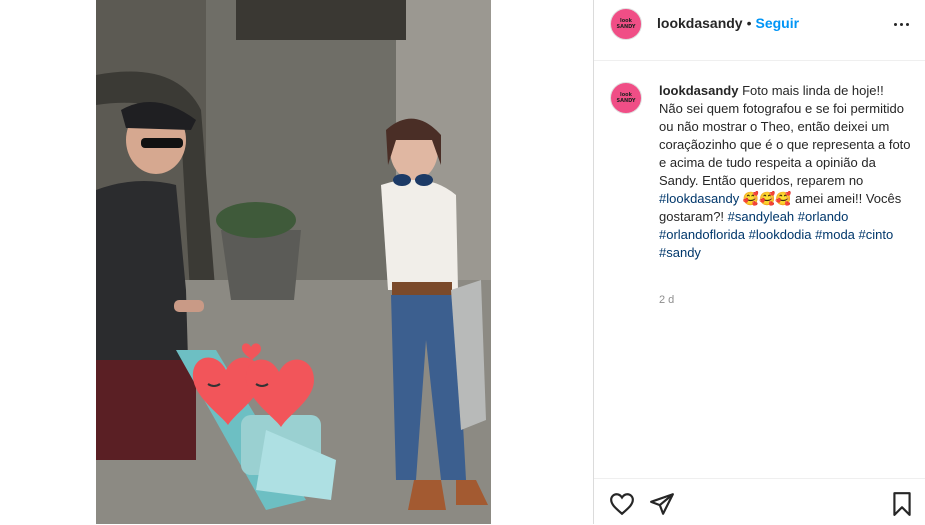 This screenshot has height=525, width=925. What do you see at coordinates (666, 300) in the screenshot?
I see `post-timestamp: 2 d` at bounding box center [666, 300].